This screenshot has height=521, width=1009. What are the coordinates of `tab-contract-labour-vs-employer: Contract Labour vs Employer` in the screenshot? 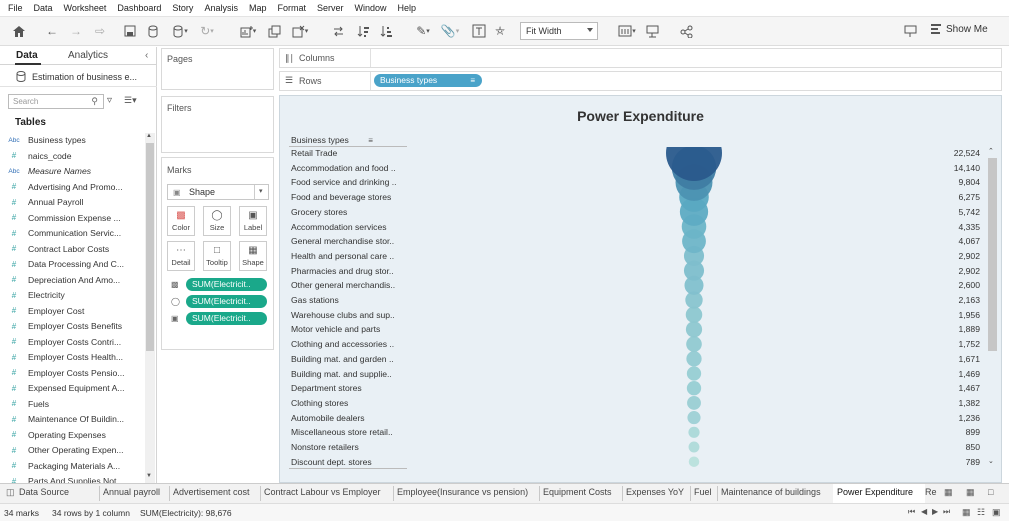 It's located at (322, 492).